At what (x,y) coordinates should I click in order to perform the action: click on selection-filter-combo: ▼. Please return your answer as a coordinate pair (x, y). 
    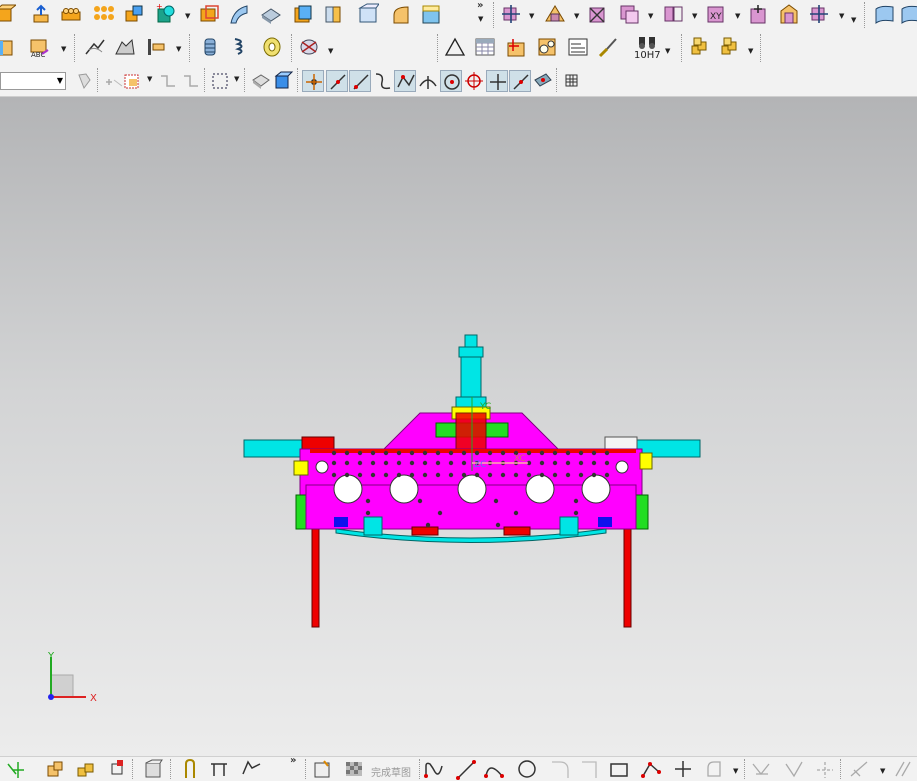
    Looking at the image, I should click on (33, 81).